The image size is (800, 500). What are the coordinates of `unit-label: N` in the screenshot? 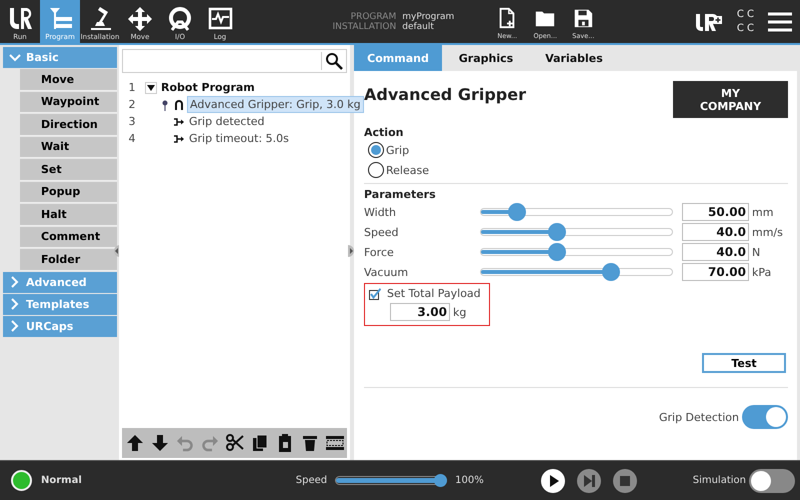 It's located at (756, 252).